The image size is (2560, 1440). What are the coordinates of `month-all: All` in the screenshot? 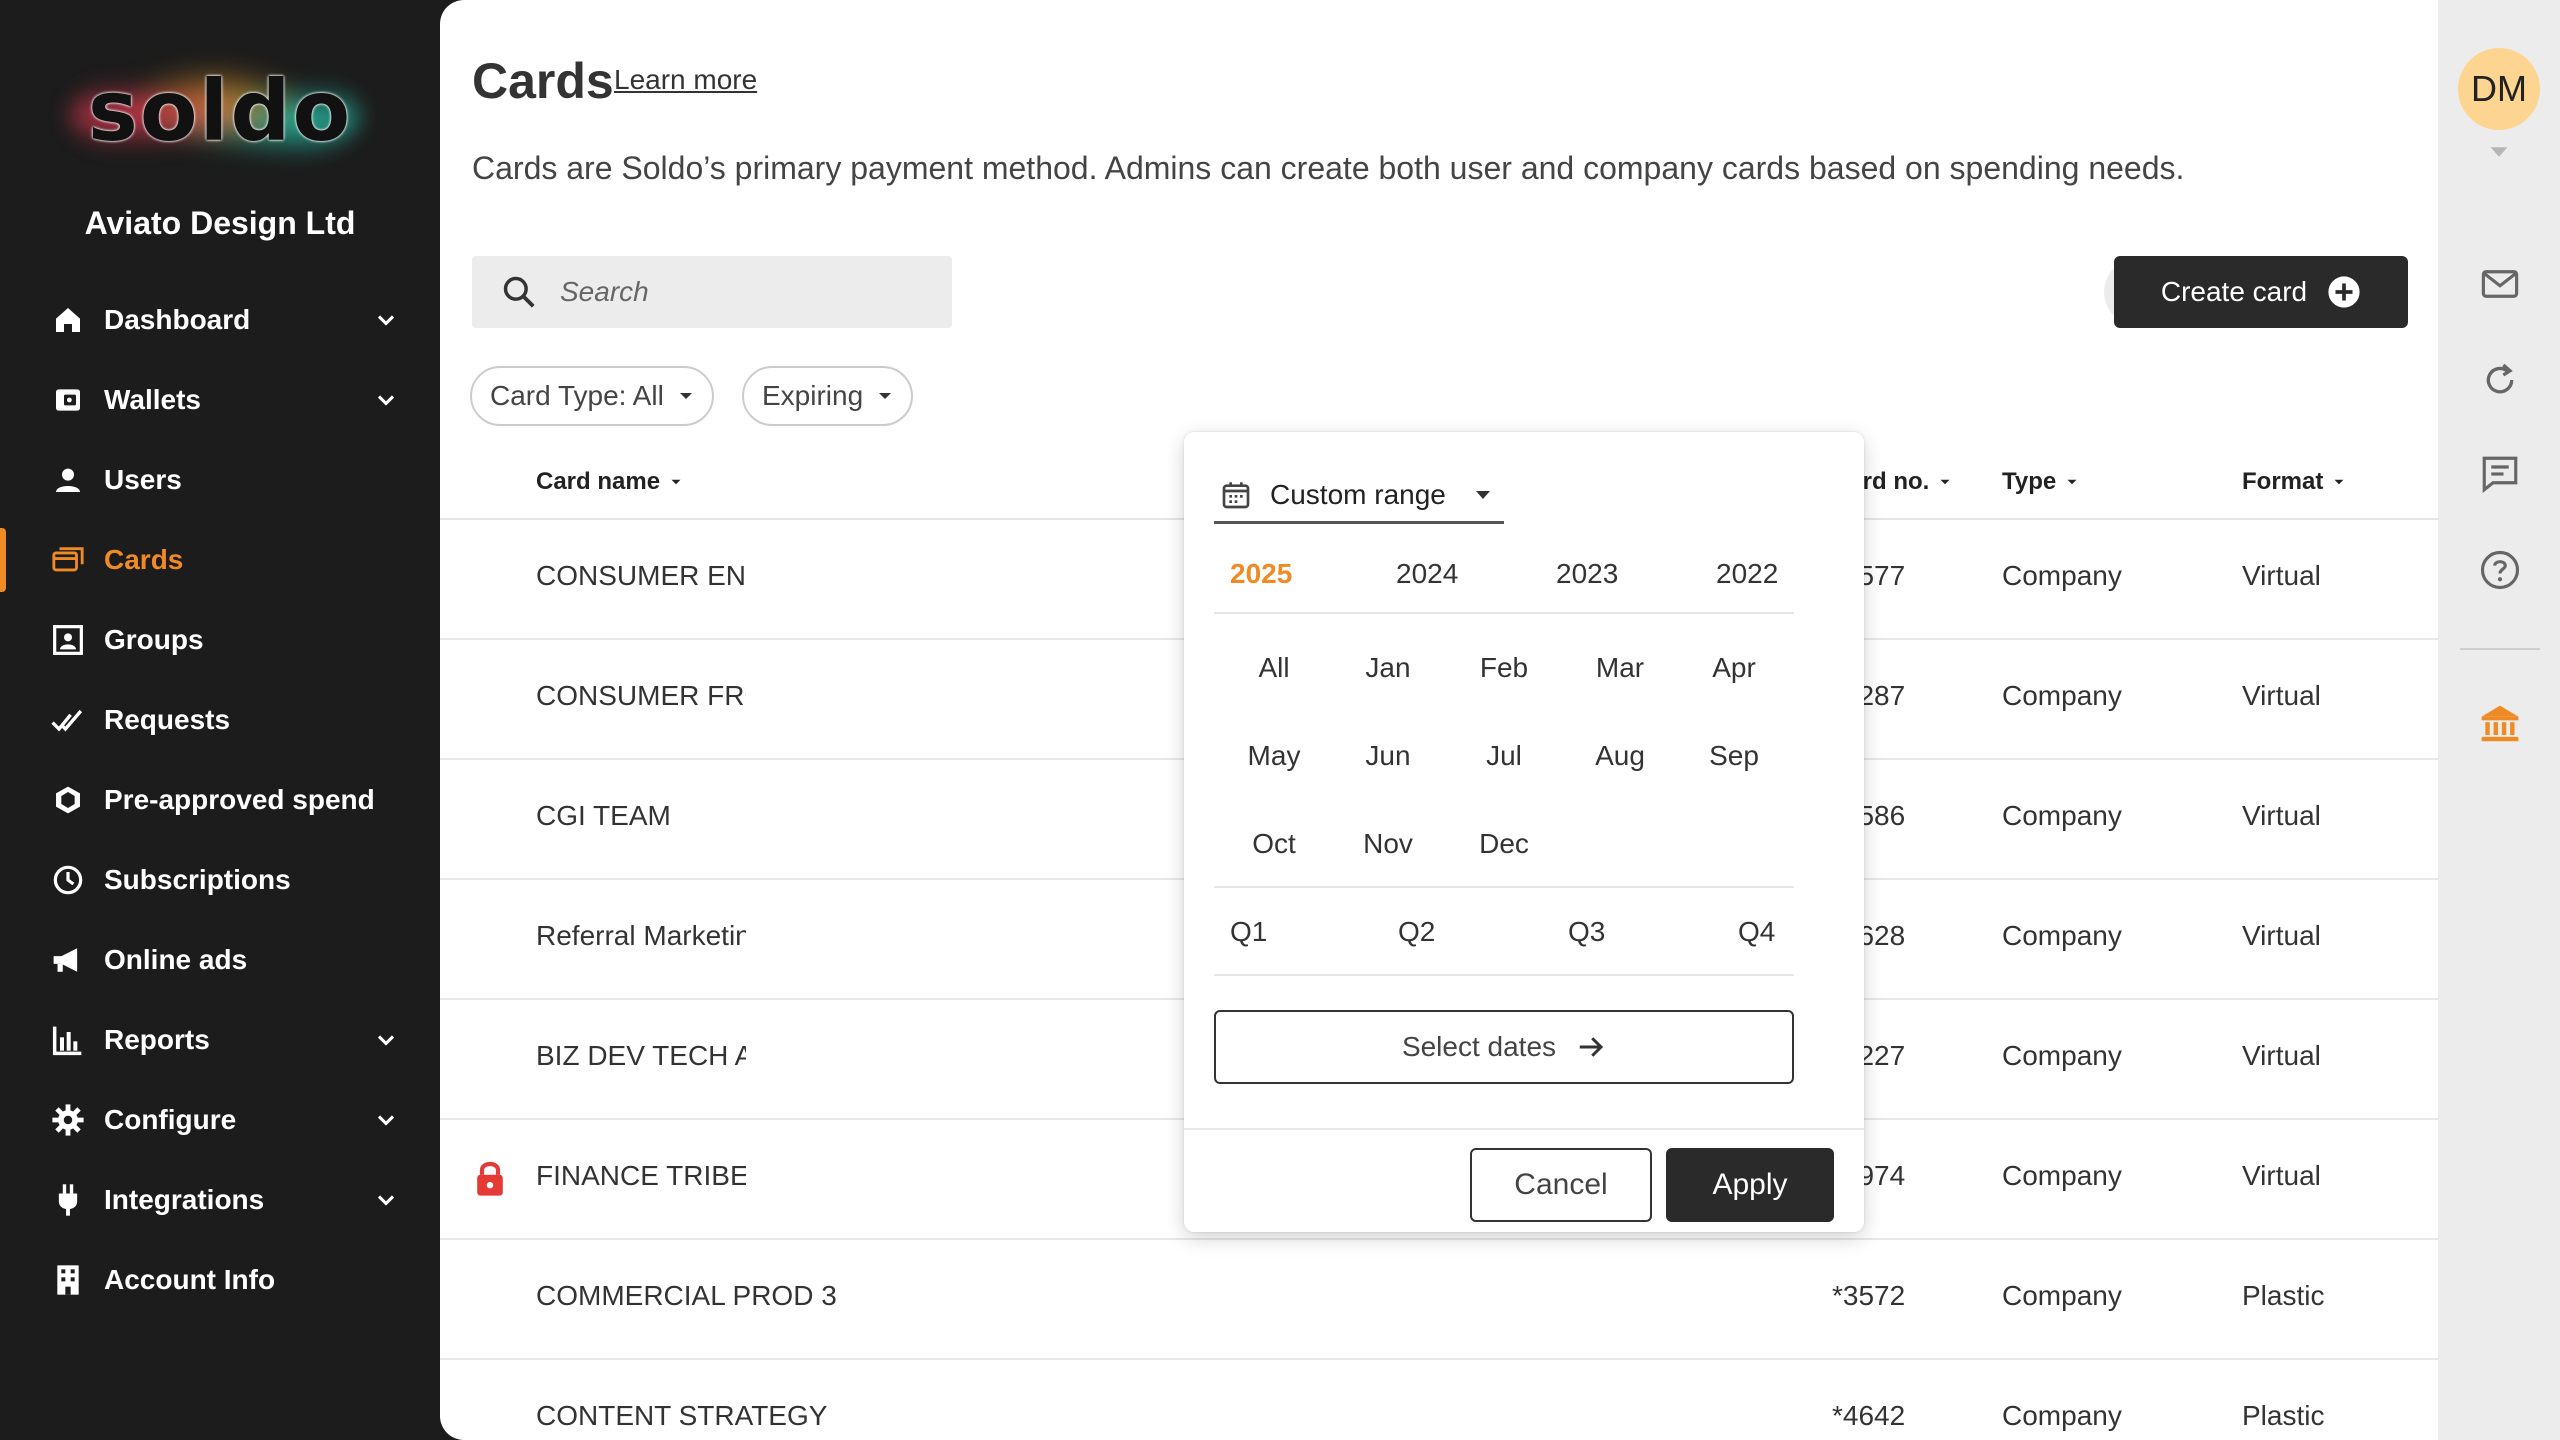 It's located at (1274, 668).